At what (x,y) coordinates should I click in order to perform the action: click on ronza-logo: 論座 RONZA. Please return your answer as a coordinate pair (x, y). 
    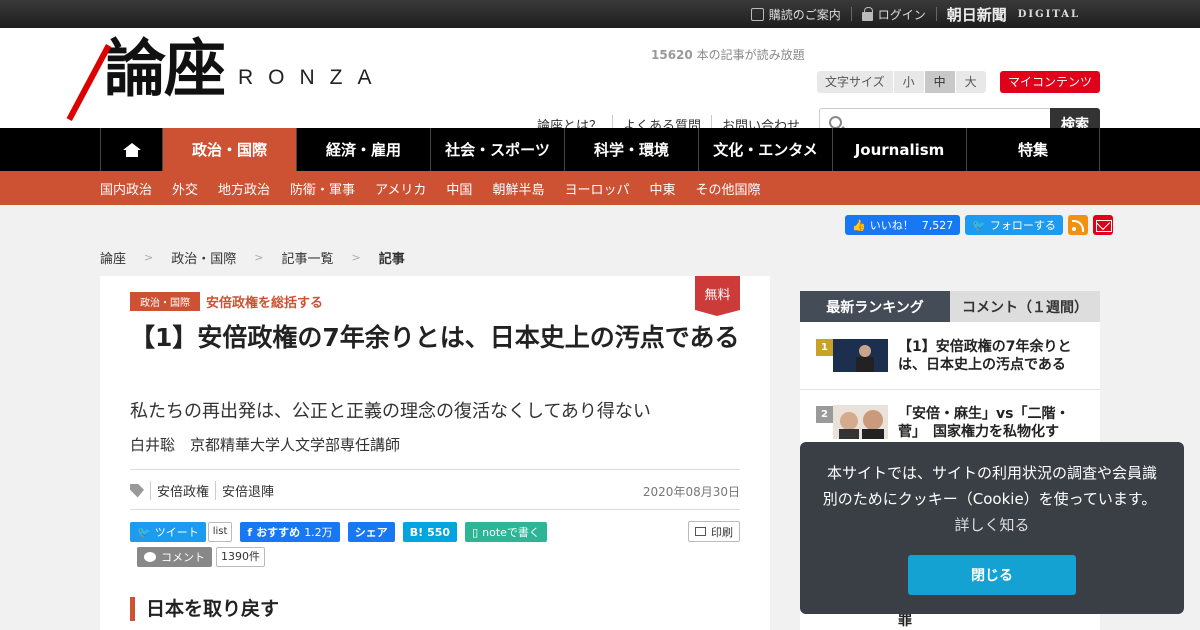
    Looking at the image, I should click on (226, 79).